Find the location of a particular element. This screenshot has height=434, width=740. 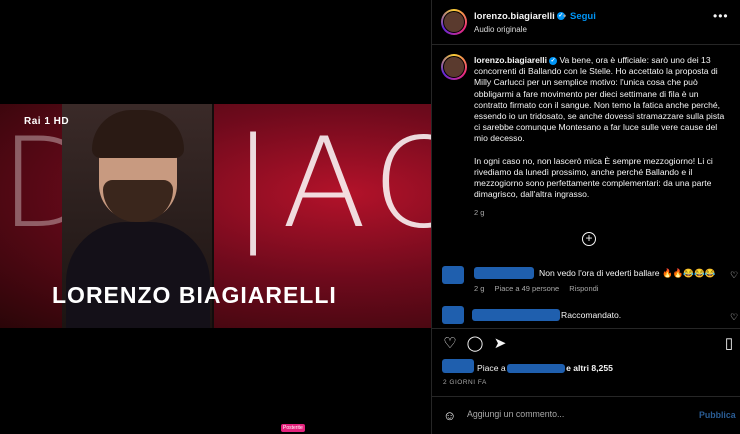

audio-label: Audio originale is located at coordinates (500, 29).